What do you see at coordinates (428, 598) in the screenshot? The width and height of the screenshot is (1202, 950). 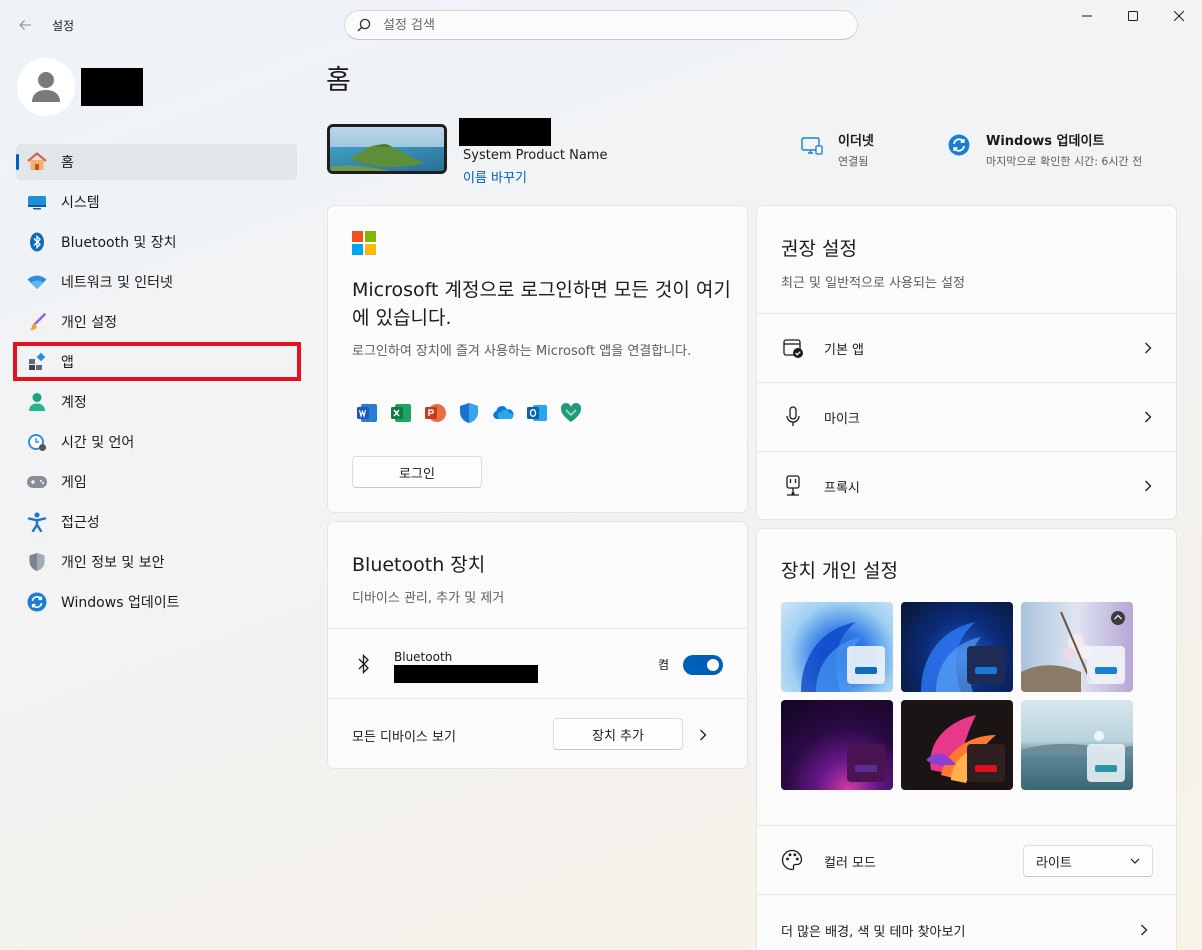 I see `bluetooth-card-subtitle: 디바이스 관리, 추가 및 제거` at bounding box center [428, 598].